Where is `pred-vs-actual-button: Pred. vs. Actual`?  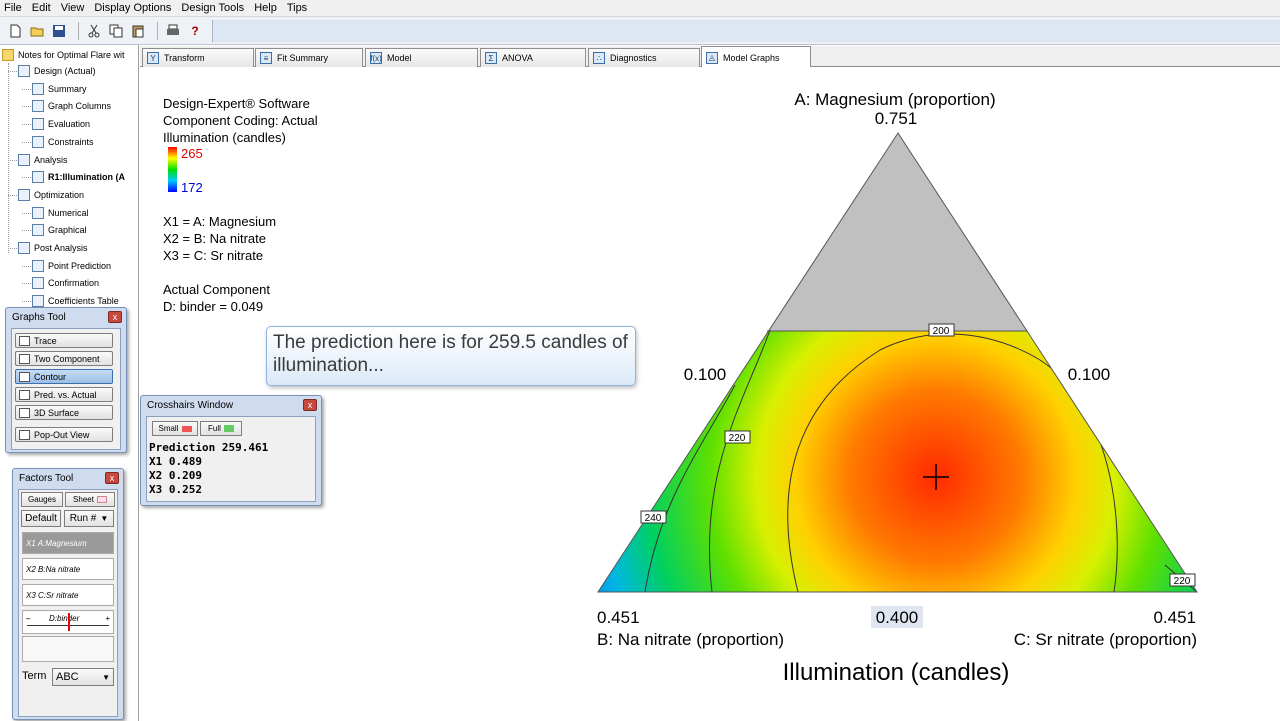
pred-vs-actual-button: Pred. vs. Actual is located at coordinates (64, 394).